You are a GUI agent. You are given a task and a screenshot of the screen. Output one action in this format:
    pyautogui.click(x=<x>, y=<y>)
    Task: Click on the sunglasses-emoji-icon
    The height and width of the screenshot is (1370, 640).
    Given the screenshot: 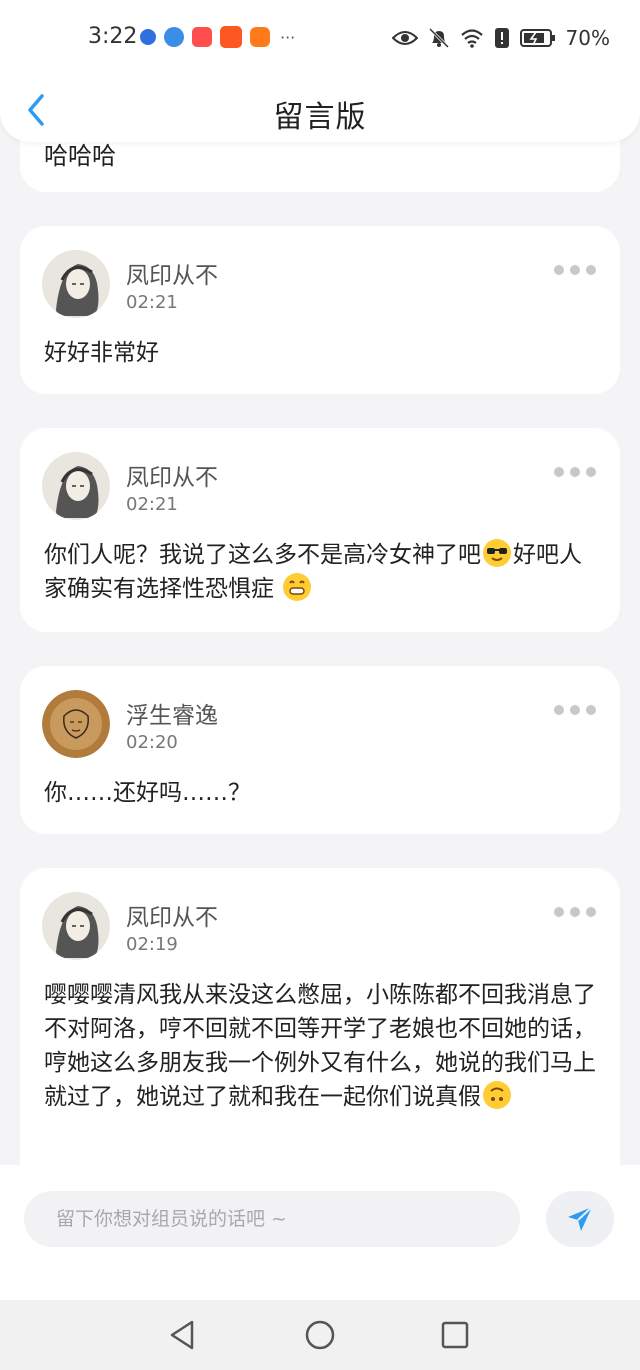 What is the action you would take?
    pyautogui.click(x=497, y=553)
    